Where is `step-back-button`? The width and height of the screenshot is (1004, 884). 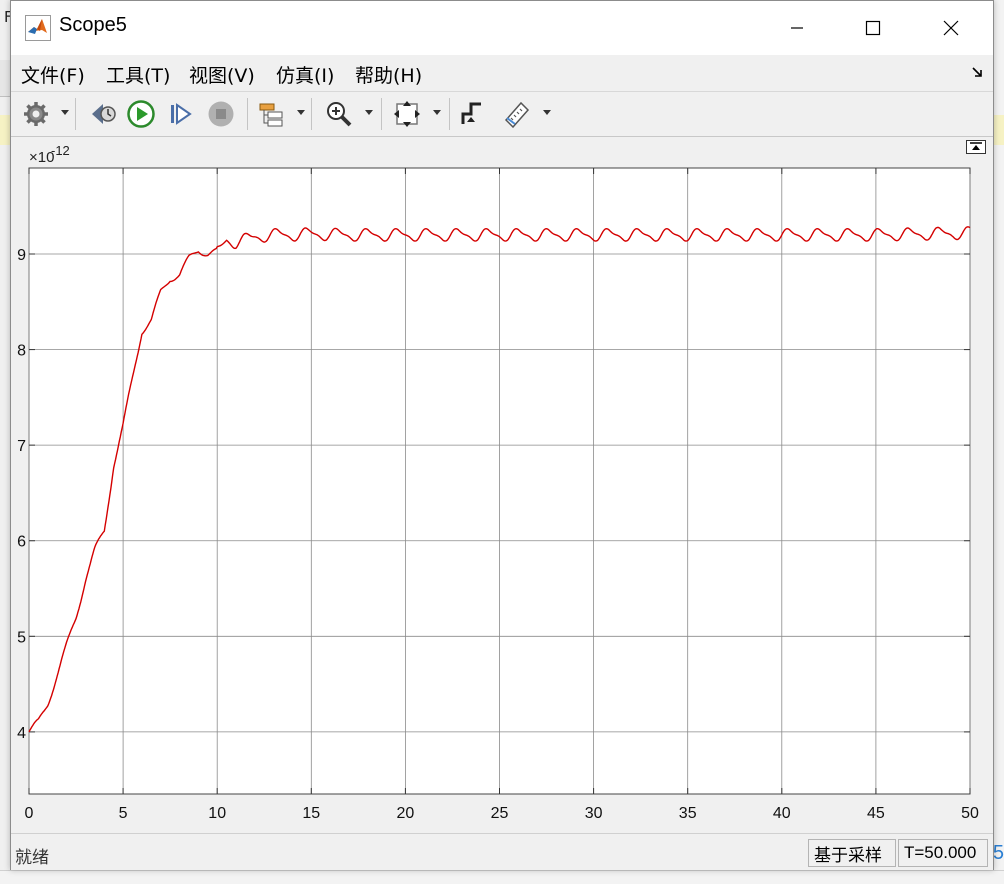 step-back-button is located at coordinates (103, 114).